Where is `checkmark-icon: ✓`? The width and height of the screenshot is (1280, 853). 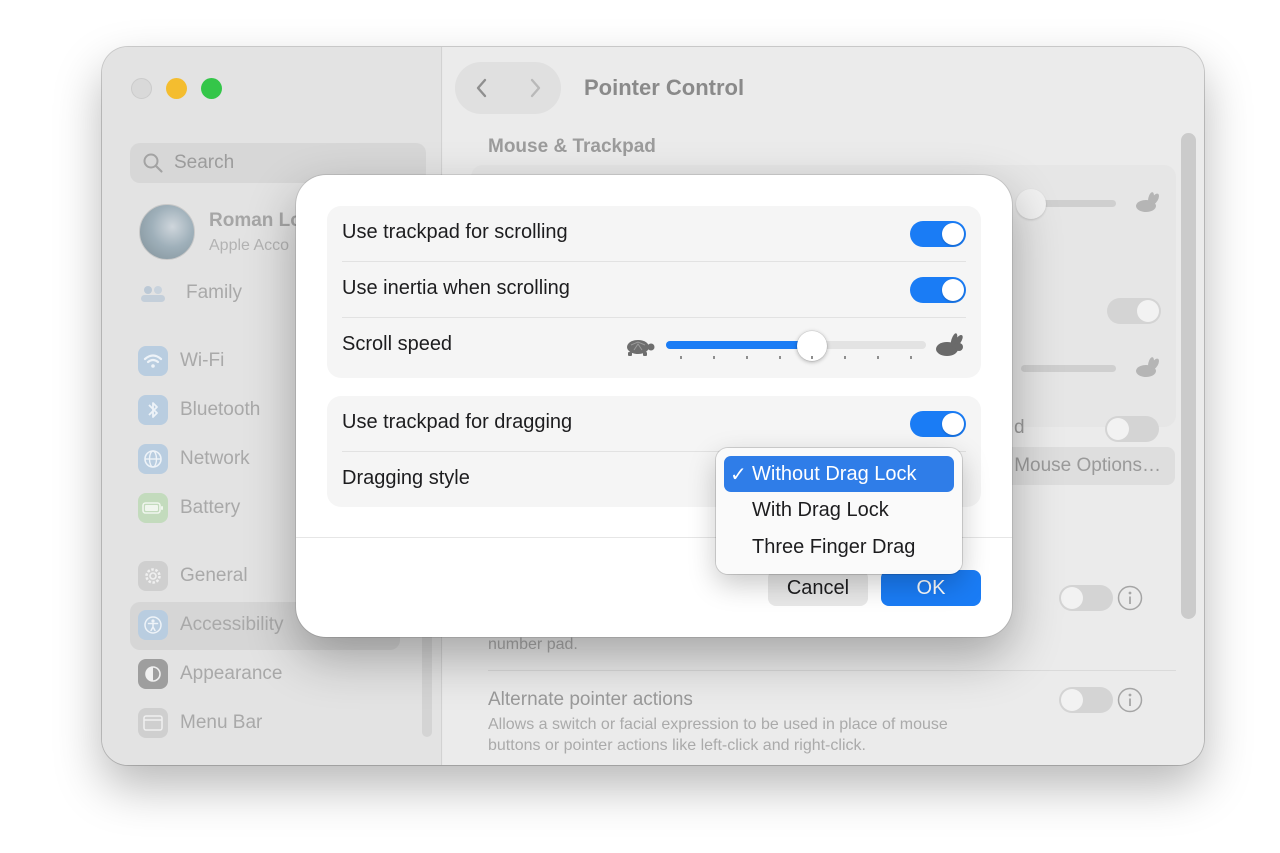 checkmark-icon: ✓ is located at coordinates (738, 475).